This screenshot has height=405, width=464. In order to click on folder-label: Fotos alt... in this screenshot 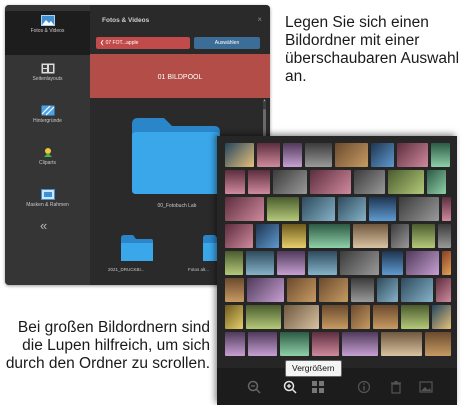, I will do `click(199, 269)`.